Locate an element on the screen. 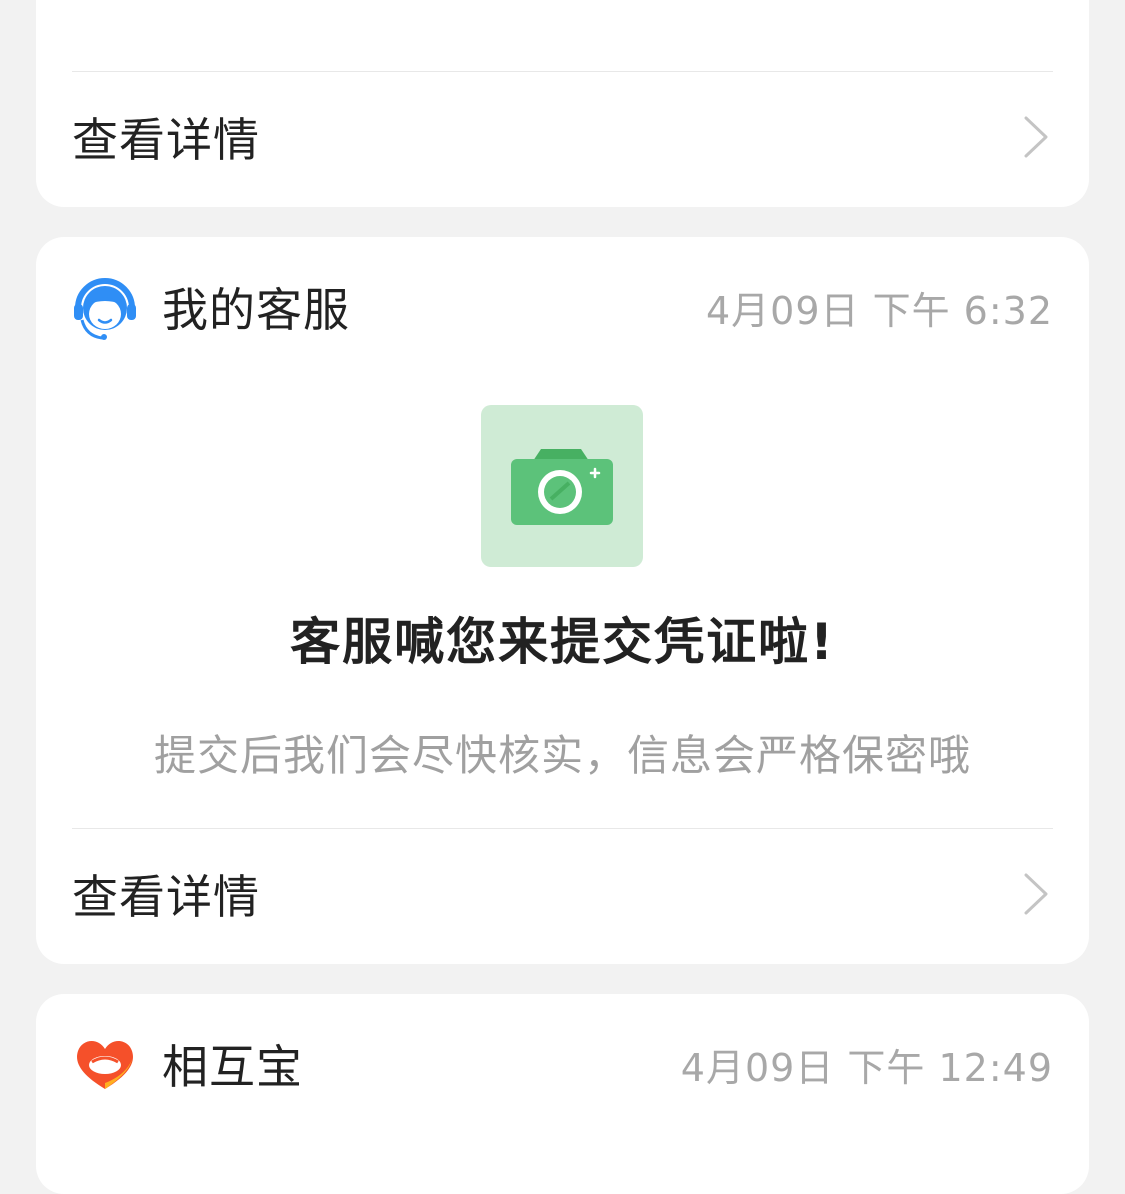 This screenshot has height=1194, width=1125. message-timestamp: 4月09日 下午 6:32 is located at coordinates (879, 310).